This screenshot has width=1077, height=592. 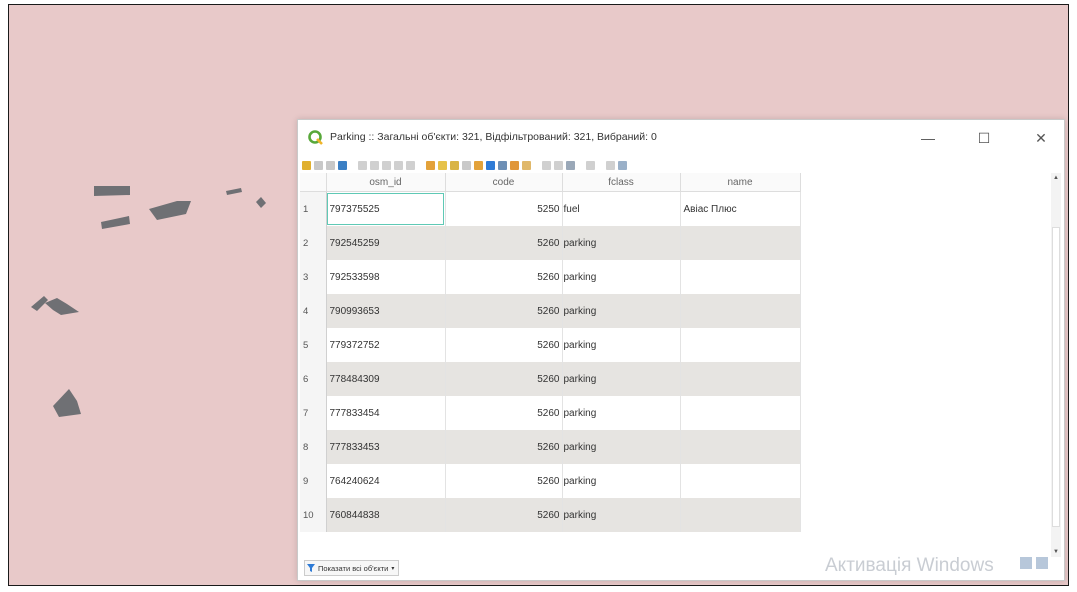 What do you see at coordinates (386, 311) in the screenshot?
I see `cell-osm-id: 790993653` at bounding box center [386, 311].